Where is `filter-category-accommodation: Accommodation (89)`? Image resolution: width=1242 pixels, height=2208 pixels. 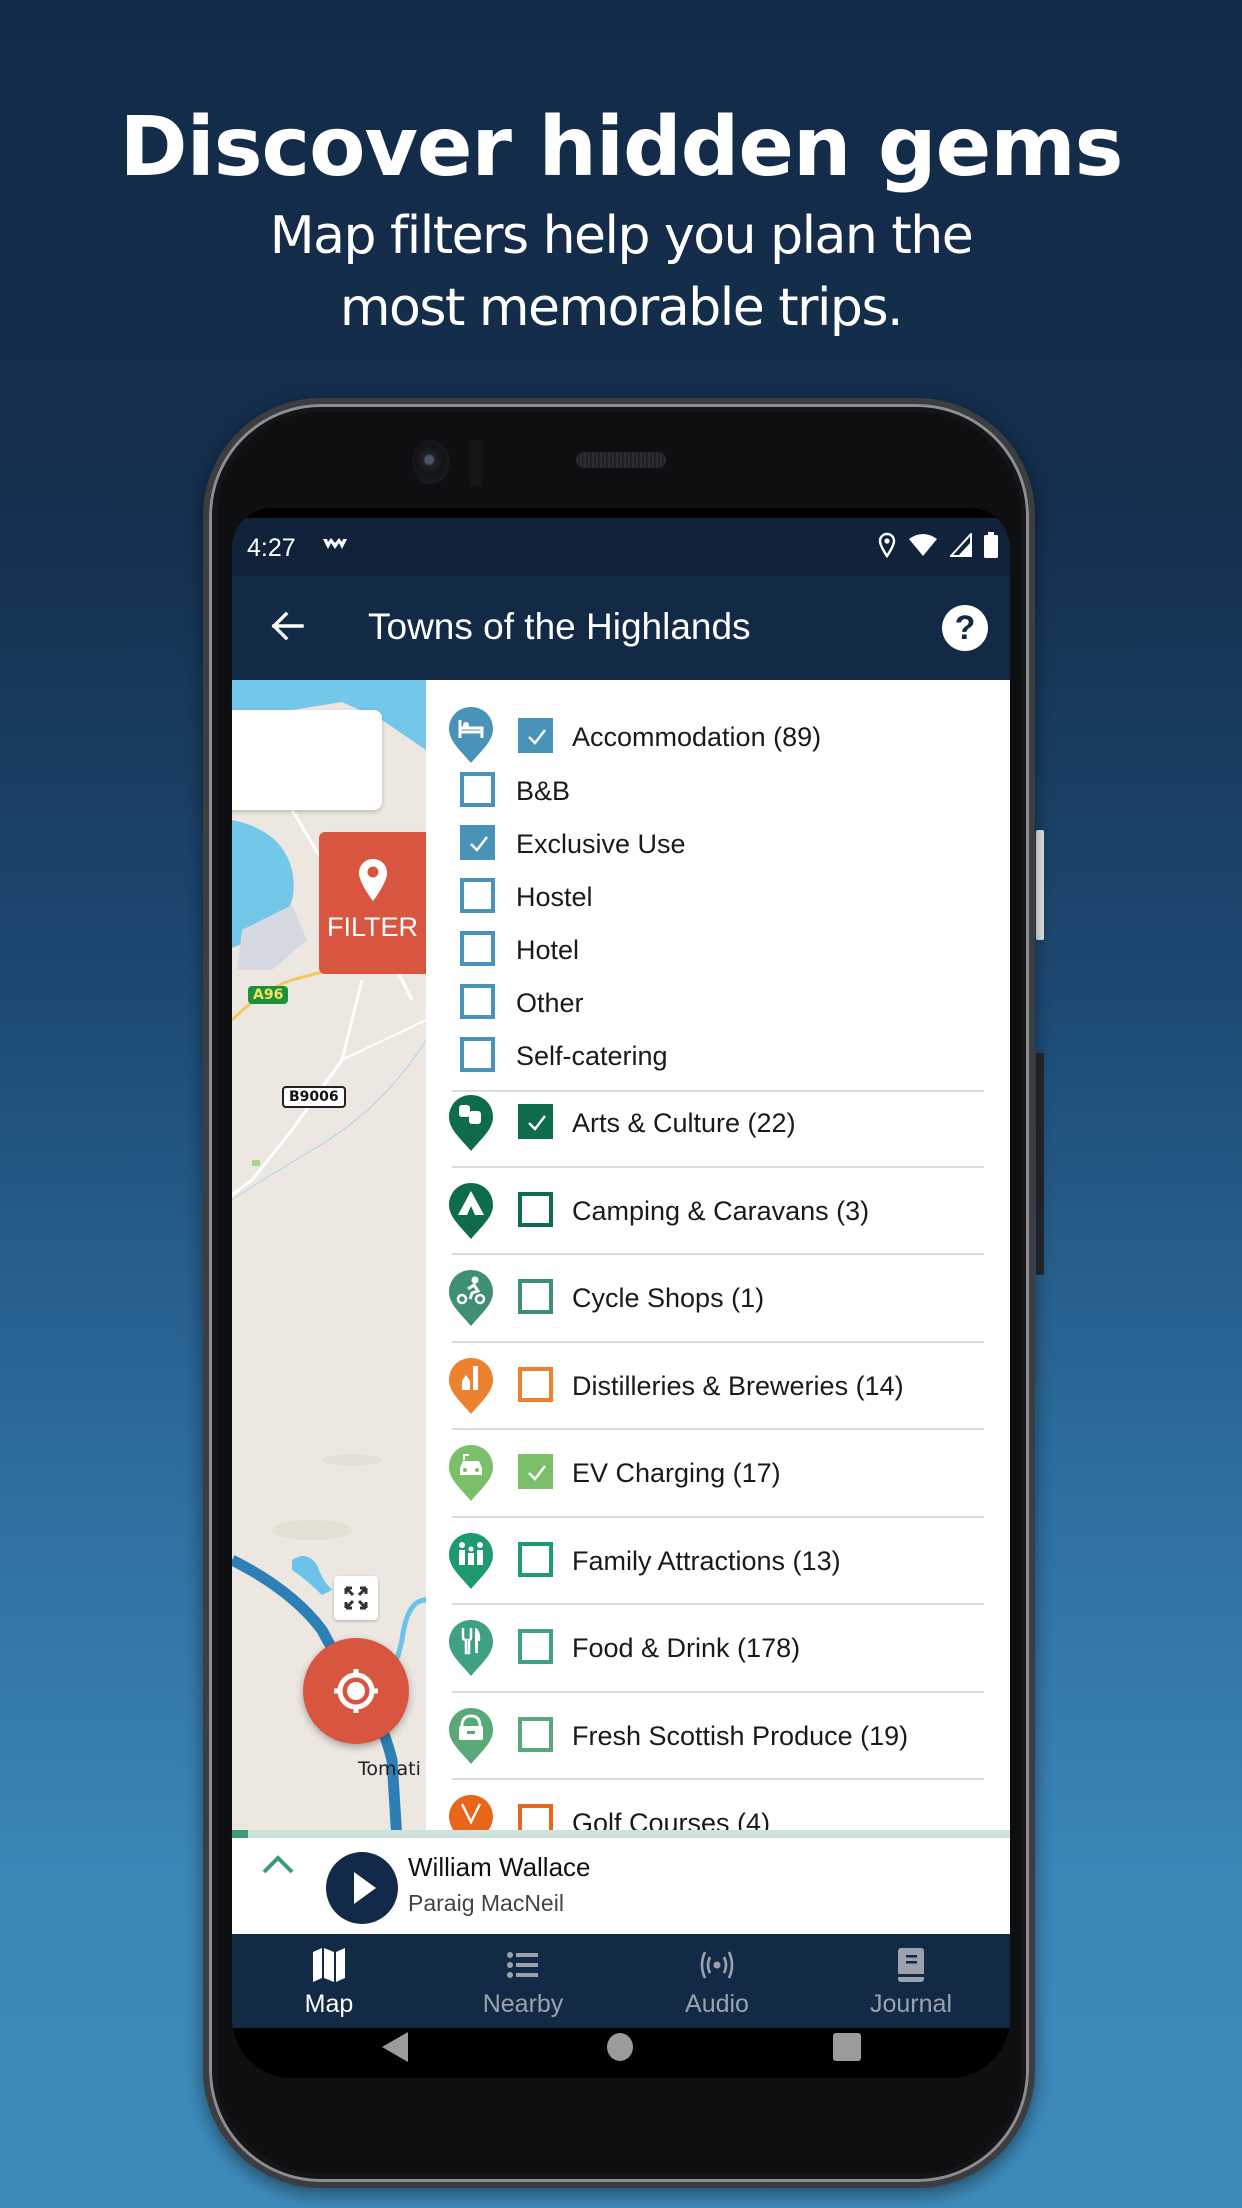 filter-category-accommodation: Accommodation (89) is located at coordinates (718, 736).